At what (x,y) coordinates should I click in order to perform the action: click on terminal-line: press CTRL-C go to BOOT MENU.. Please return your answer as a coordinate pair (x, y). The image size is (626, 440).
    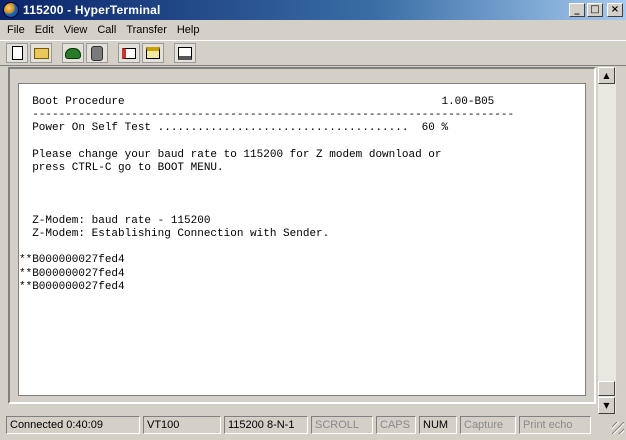
    Looking at the image, I should click on (121, 168).